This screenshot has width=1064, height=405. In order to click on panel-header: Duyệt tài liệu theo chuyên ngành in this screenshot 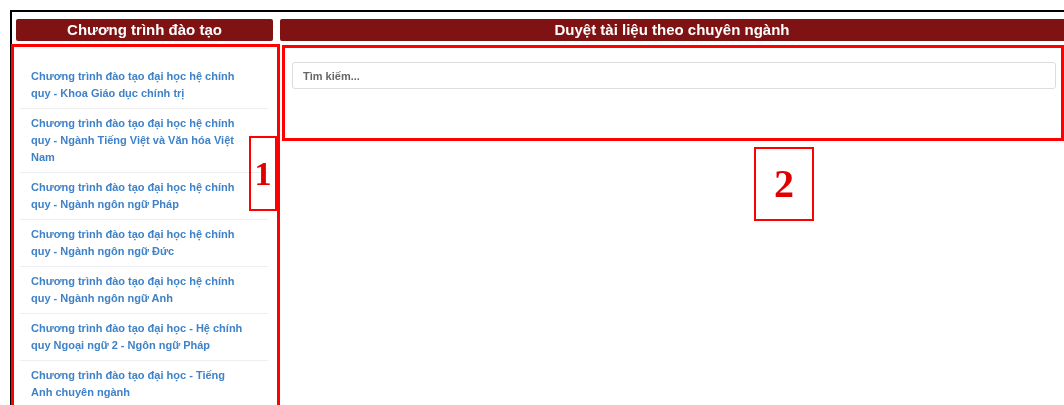, I will do `click(672, 30)`.